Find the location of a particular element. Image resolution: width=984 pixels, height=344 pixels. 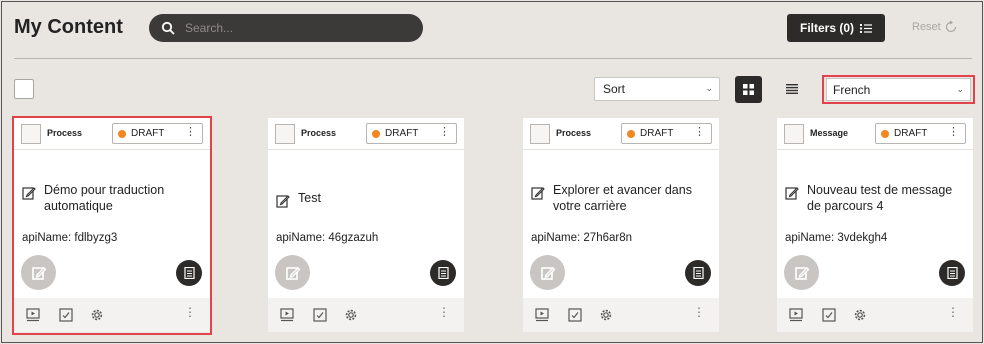

language-highlight-box is located at coordinates (898, 89).